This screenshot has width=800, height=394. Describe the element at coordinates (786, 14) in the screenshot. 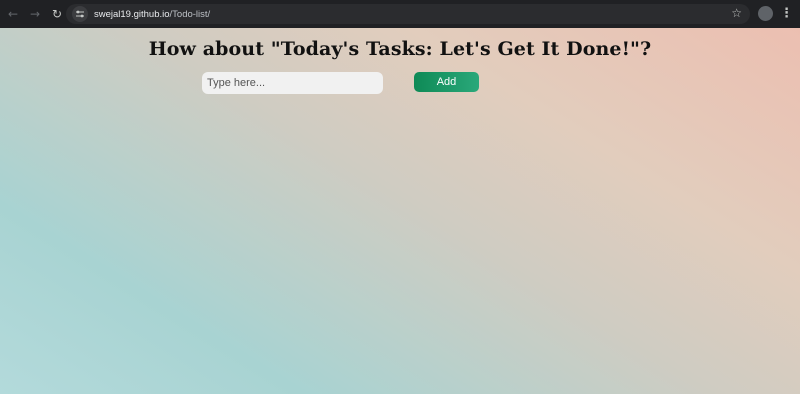

I see `more-menu-icon: ⋮` at that location.